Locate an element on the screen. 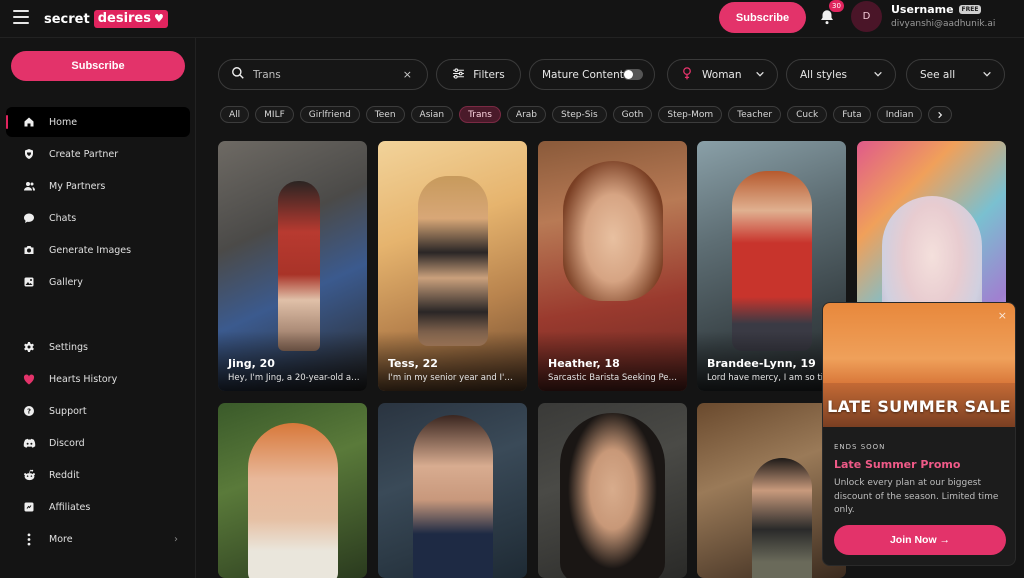 The width and height of the screenshot is (1024, 578). mature-content-toggle is located at coordinates (633, 74).